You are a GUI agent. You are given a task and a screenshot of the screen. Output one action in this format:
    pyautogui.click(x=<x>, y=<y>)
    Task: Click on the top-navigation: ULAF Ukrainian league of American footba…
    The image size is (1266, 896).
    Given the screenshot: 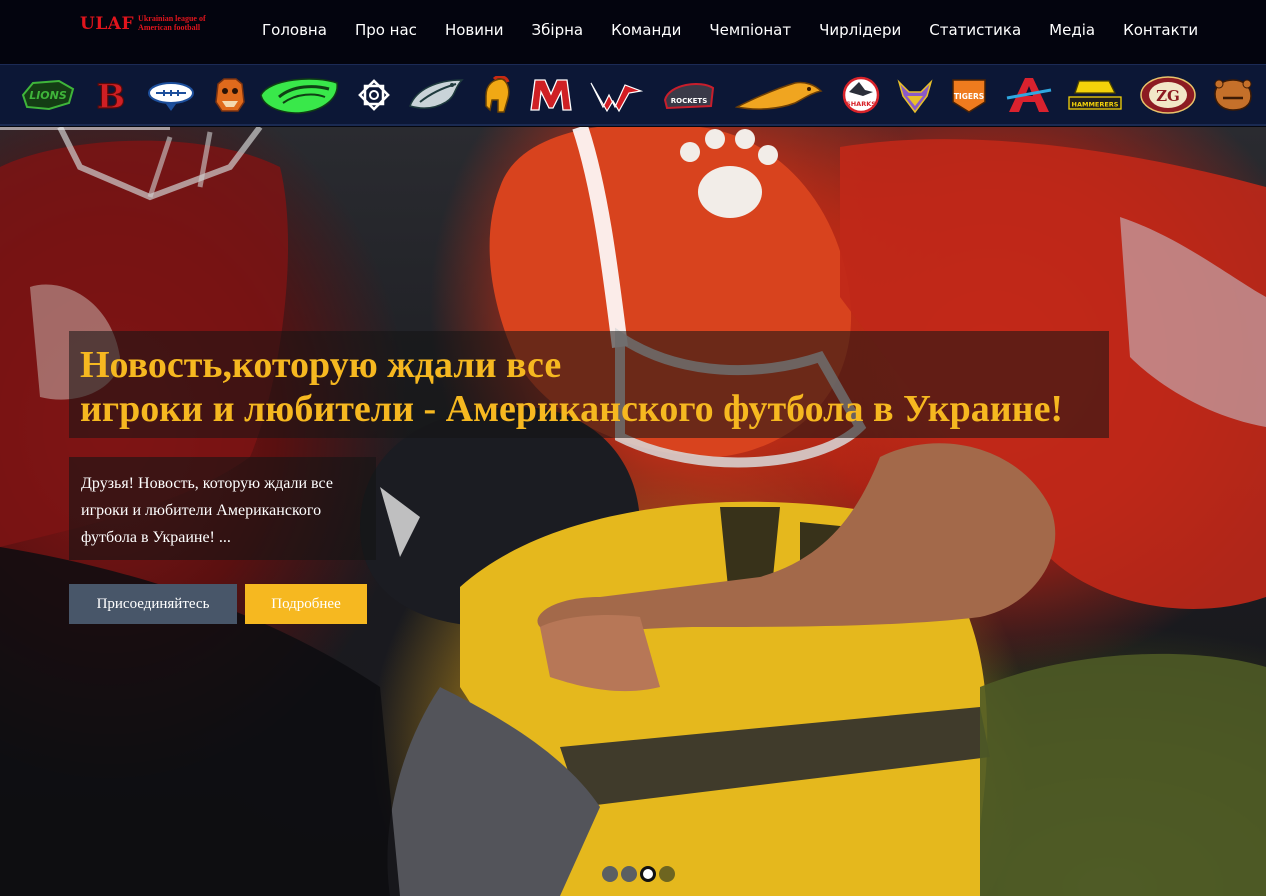 What is the action you would take?
    pyautogui.click(x=633, y=32)
    